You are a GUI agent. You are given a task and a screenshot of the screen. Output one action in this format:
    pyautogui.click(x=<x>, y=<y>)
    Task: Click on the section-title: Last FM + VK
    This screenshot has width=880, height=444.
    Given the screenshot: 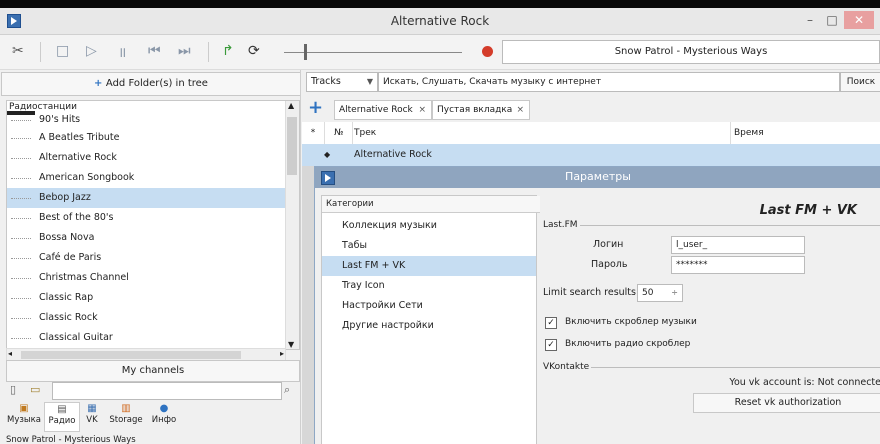 What is the action you would take?
    pyautogui.click(x=808, y=210)
    